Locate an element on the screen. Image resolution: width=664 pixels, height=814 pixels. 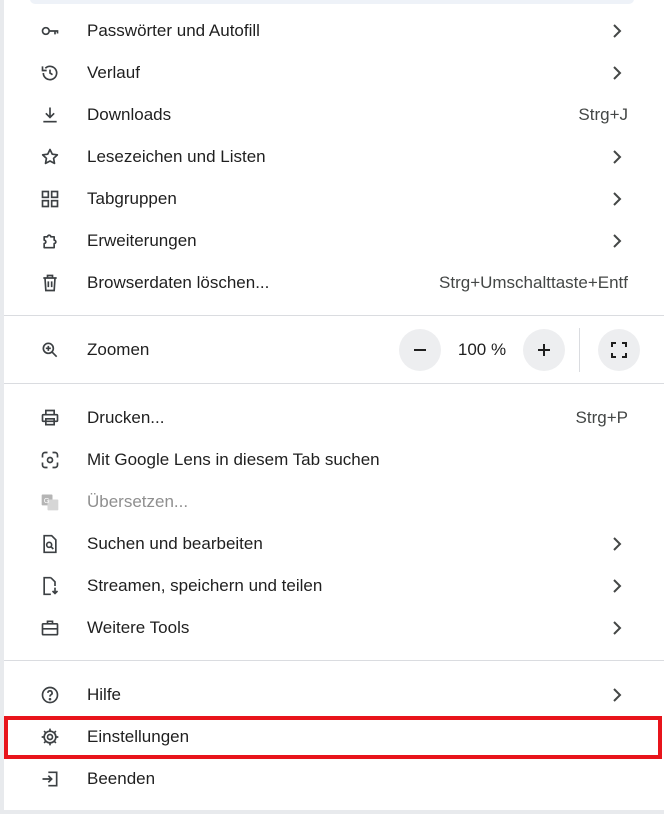
shortcut-text: Strg+Umschalttaste+Entf is located at coordinates (533, 282).